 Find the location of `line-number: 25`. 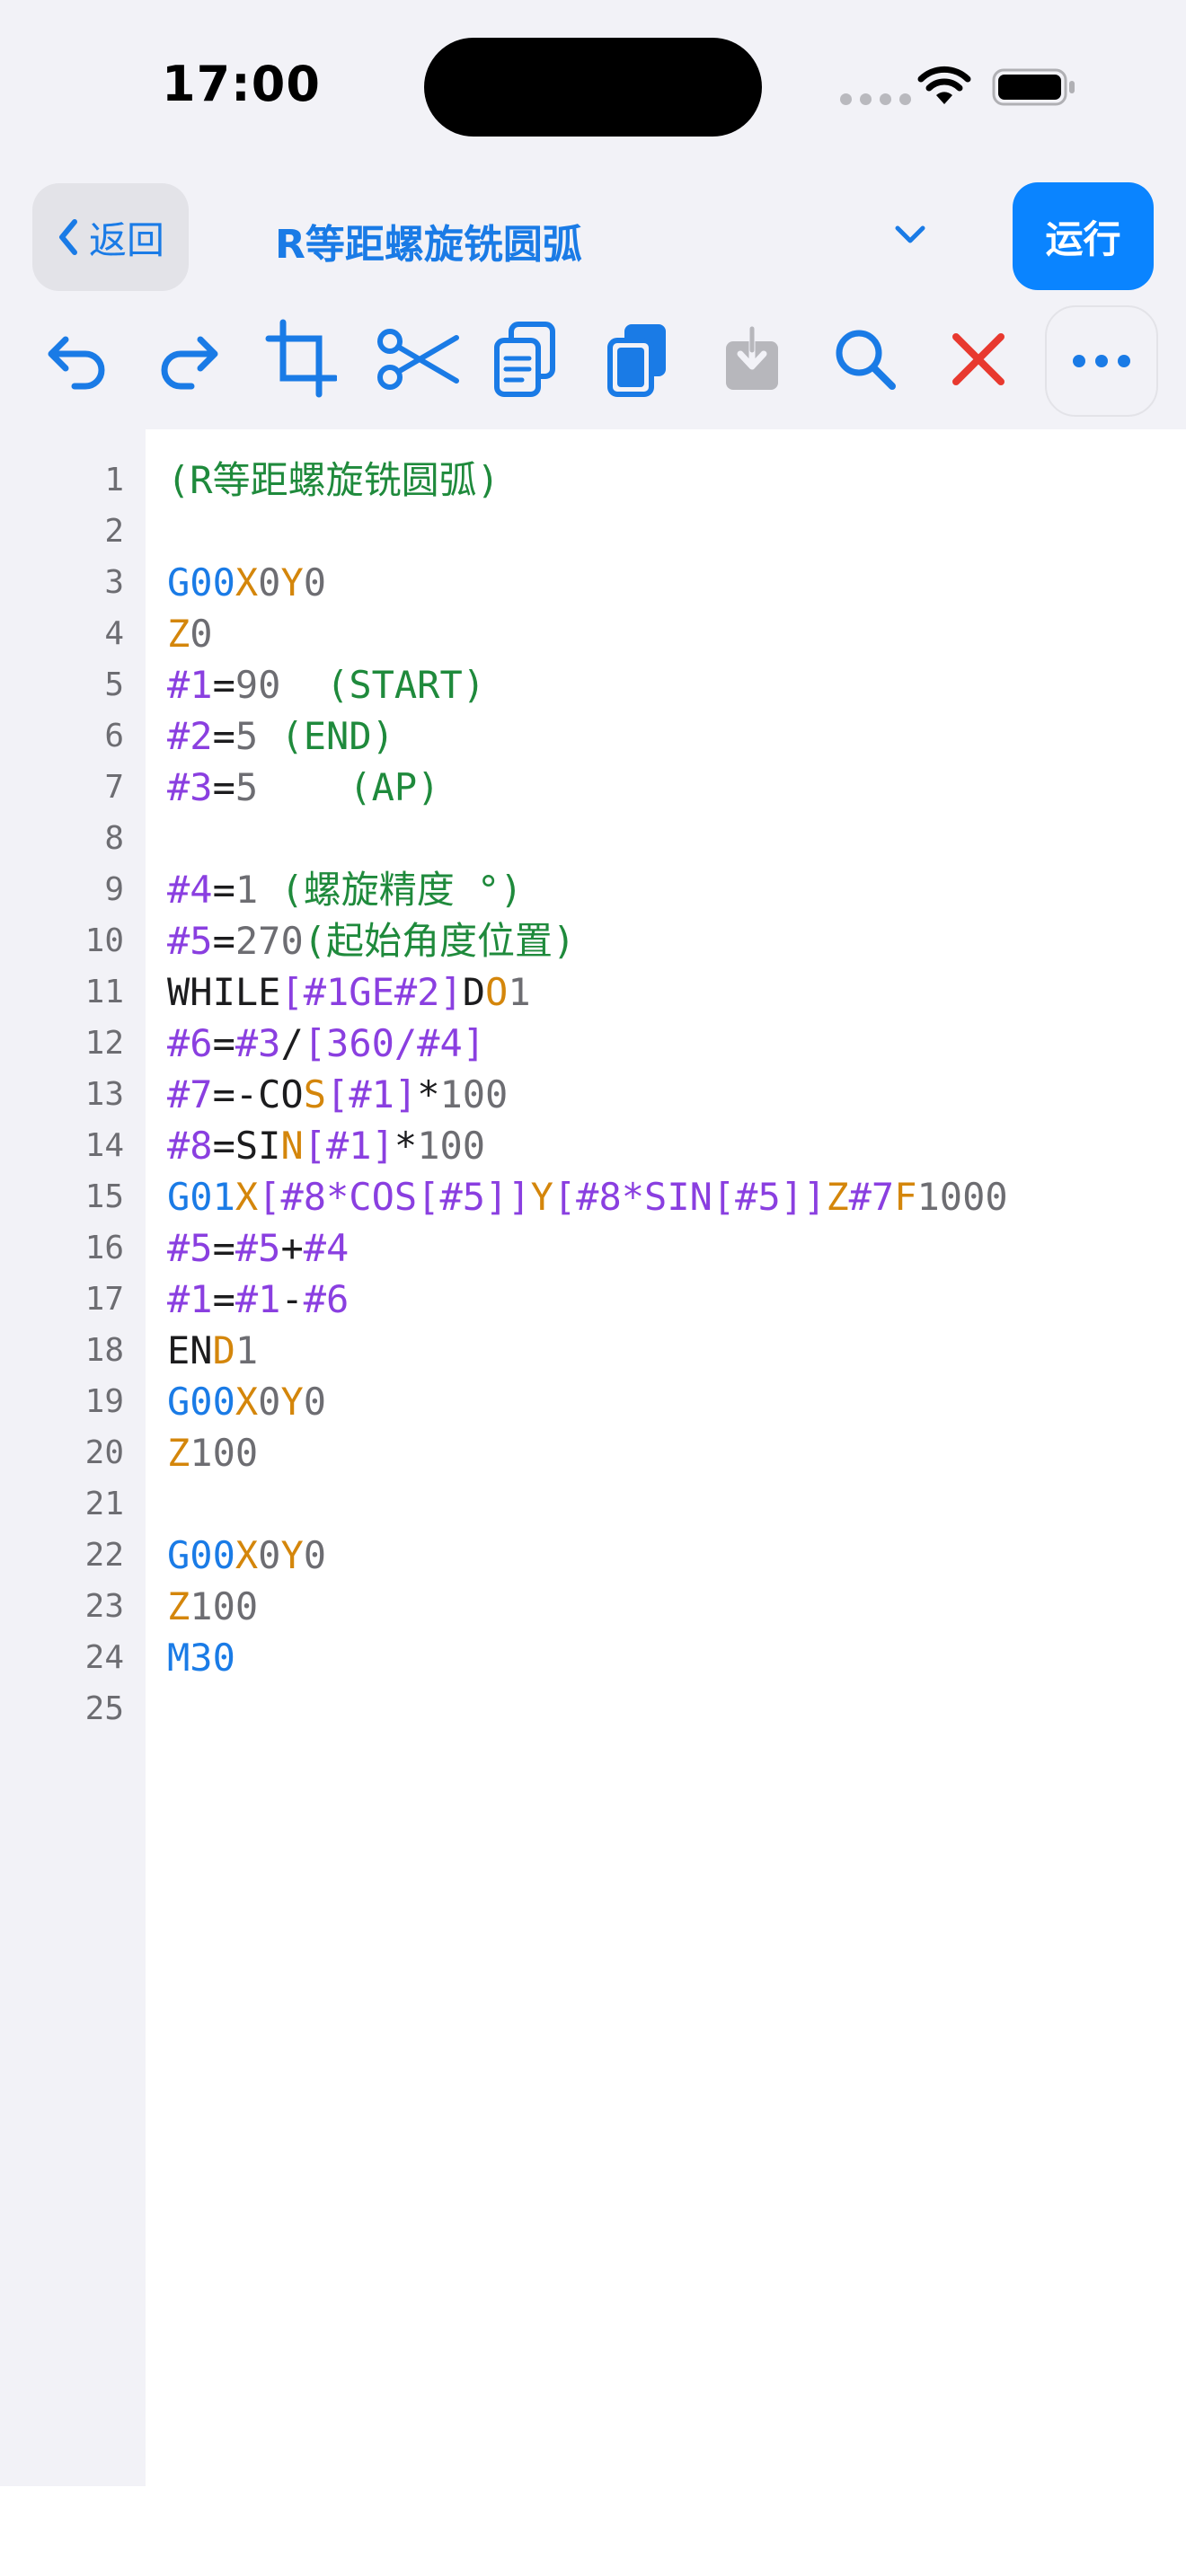

line-number: 25 is located at coordinates (104, 1708).